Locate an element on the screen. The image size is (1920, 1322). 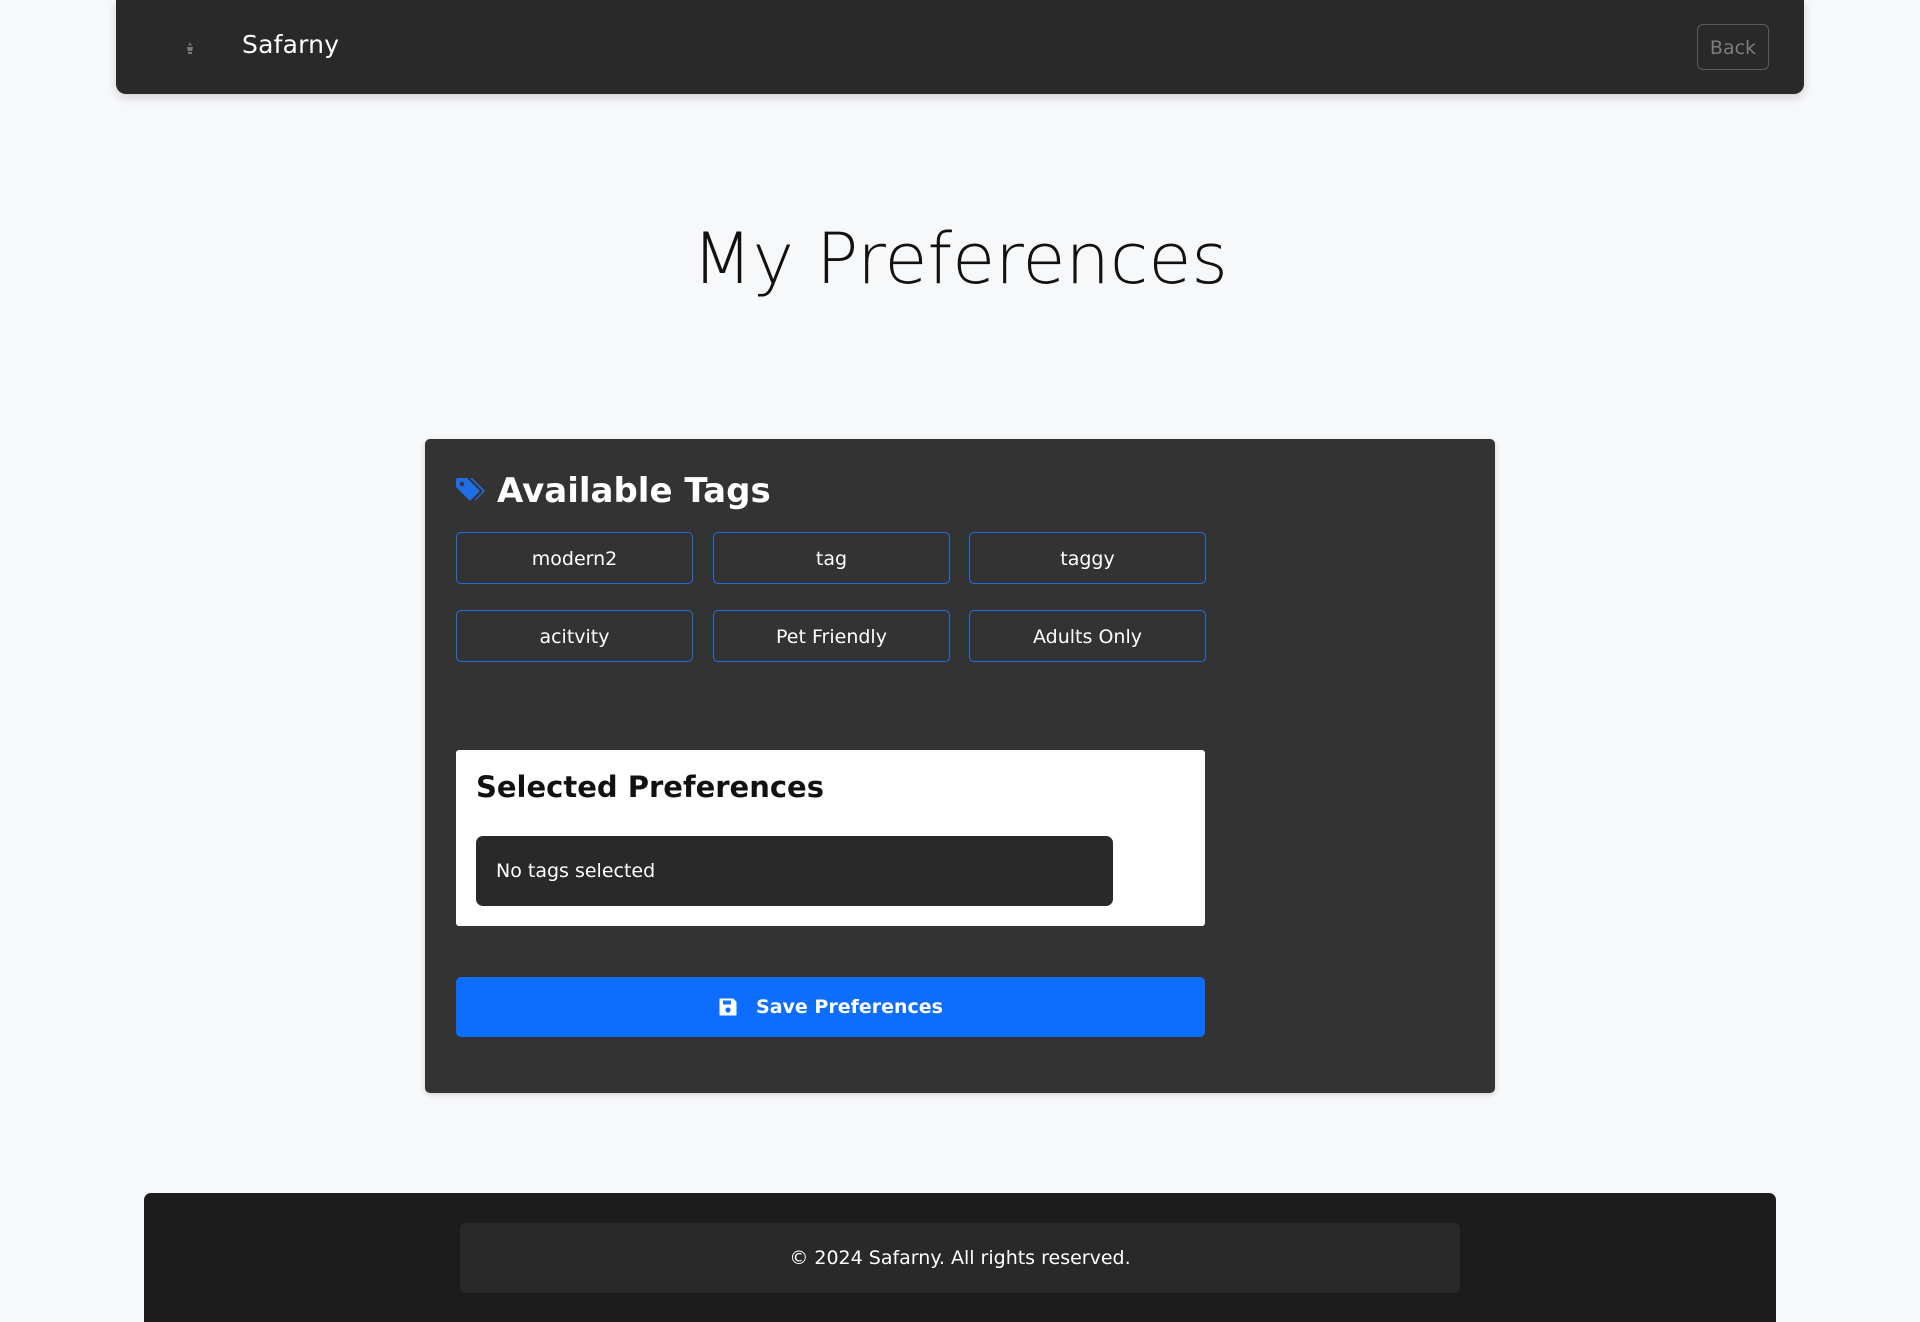
brand-name: Safarny is located at coordinates (290, 44).